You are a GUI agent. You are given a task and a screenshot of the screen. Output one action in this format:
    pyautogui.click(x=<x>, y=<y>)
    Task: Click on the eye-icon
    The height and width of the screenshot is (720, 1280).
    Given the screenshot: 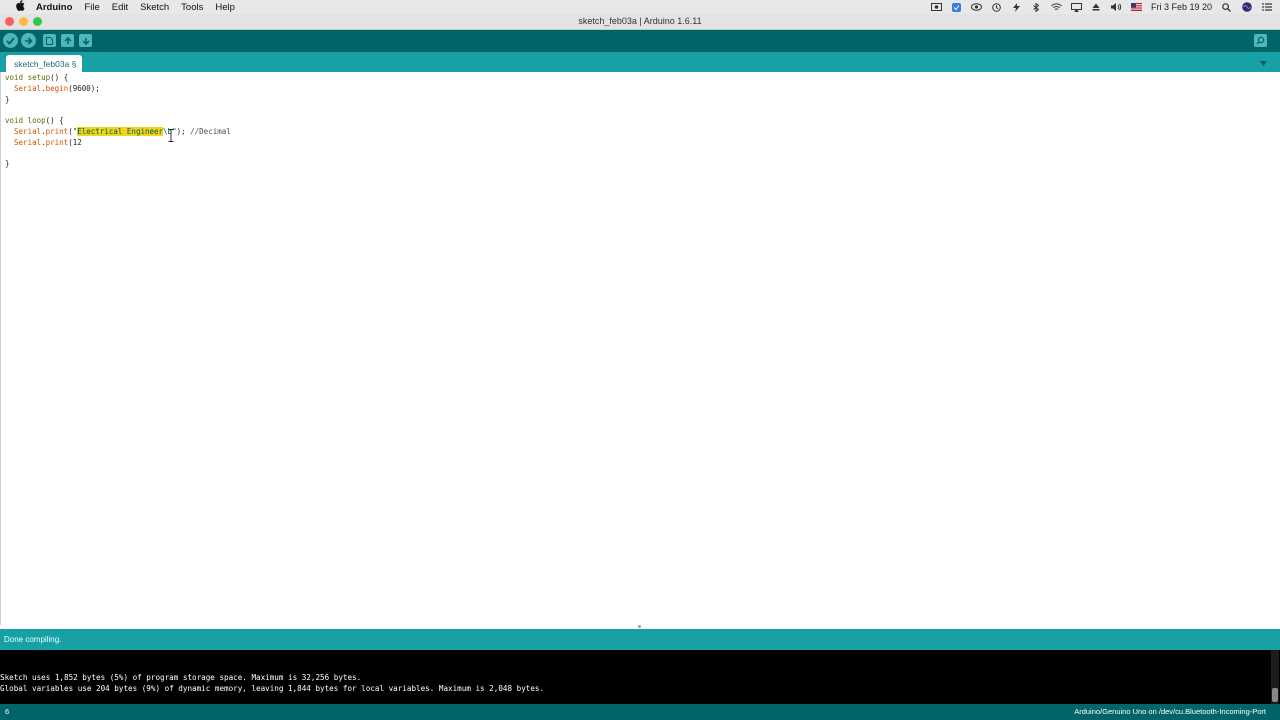 What is the action you would take?
    pyautogui.click(x=976, y=7)
    